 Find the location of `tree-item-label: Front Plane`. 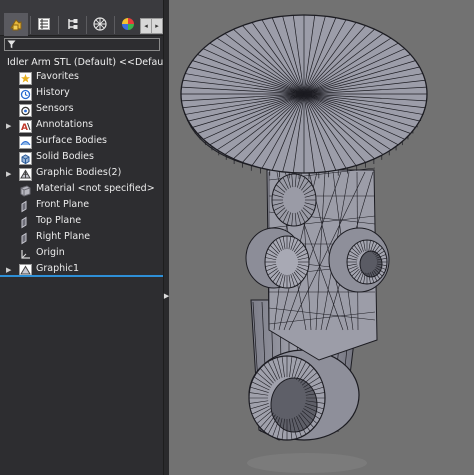

tree-item-label: Front Plane is located at coordinates (63, 204).